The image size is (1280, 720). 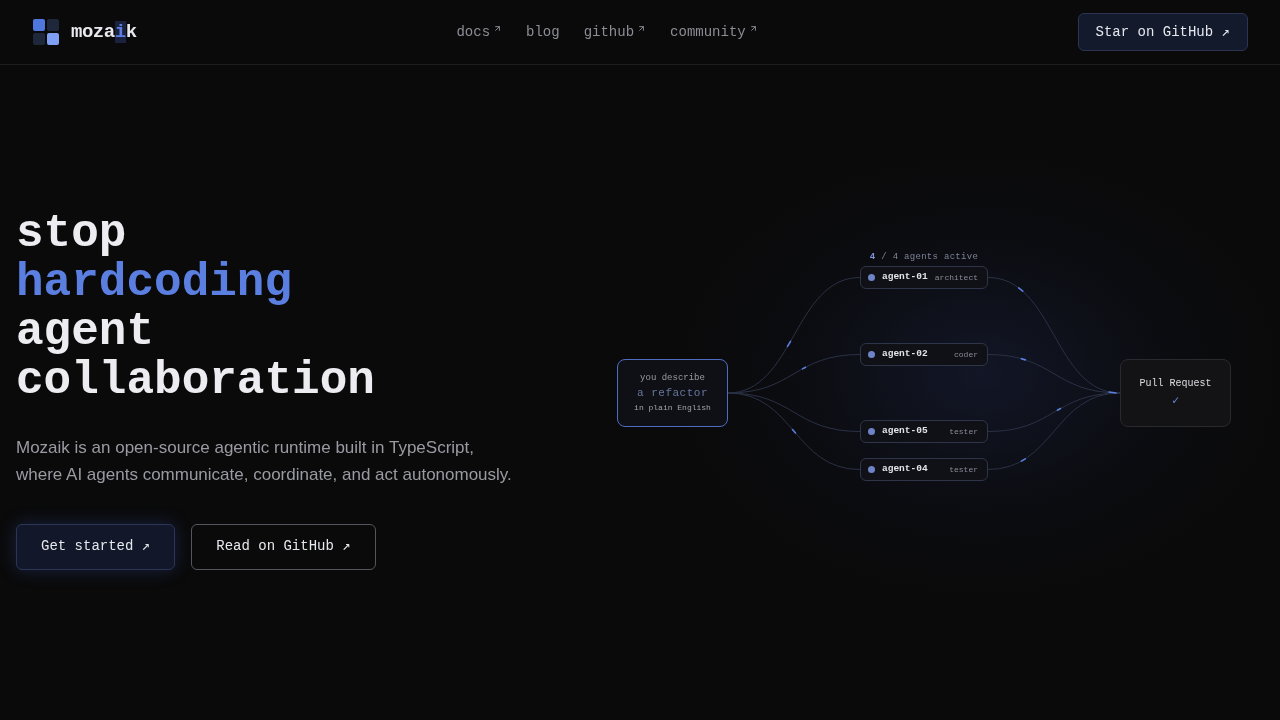 What do you see at coordinates (672, 378) in the screenshot?
I see `prompt-caption: you describe` at bounding box center [672, 378].